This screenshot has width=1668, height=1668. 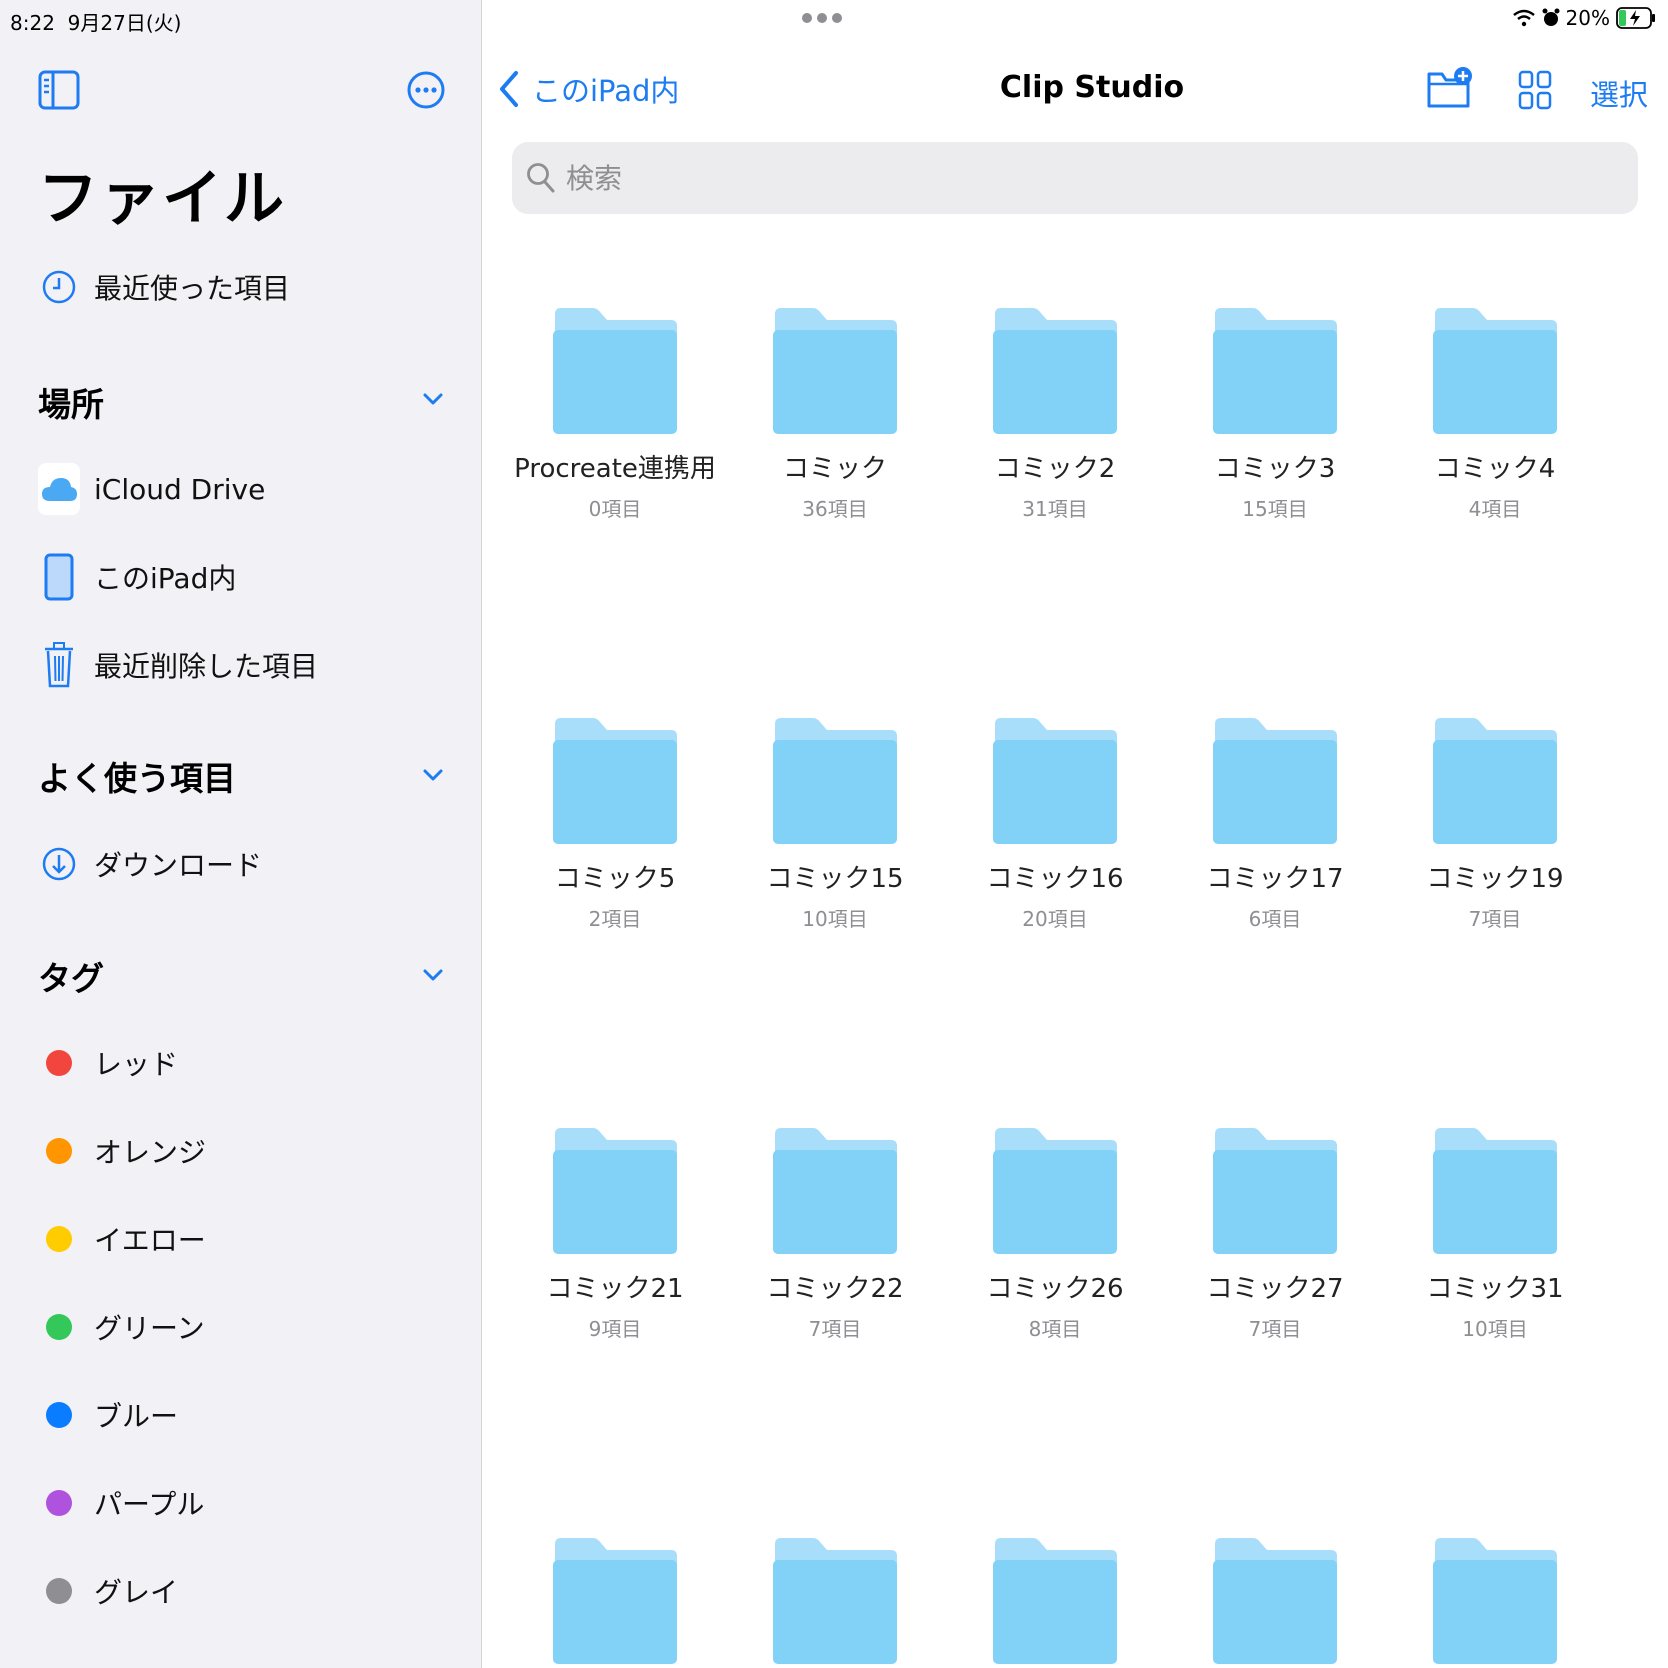 I want to click on sidebar-item-recently-deleted: 最近削除した項目, so click(x=178, y=665).